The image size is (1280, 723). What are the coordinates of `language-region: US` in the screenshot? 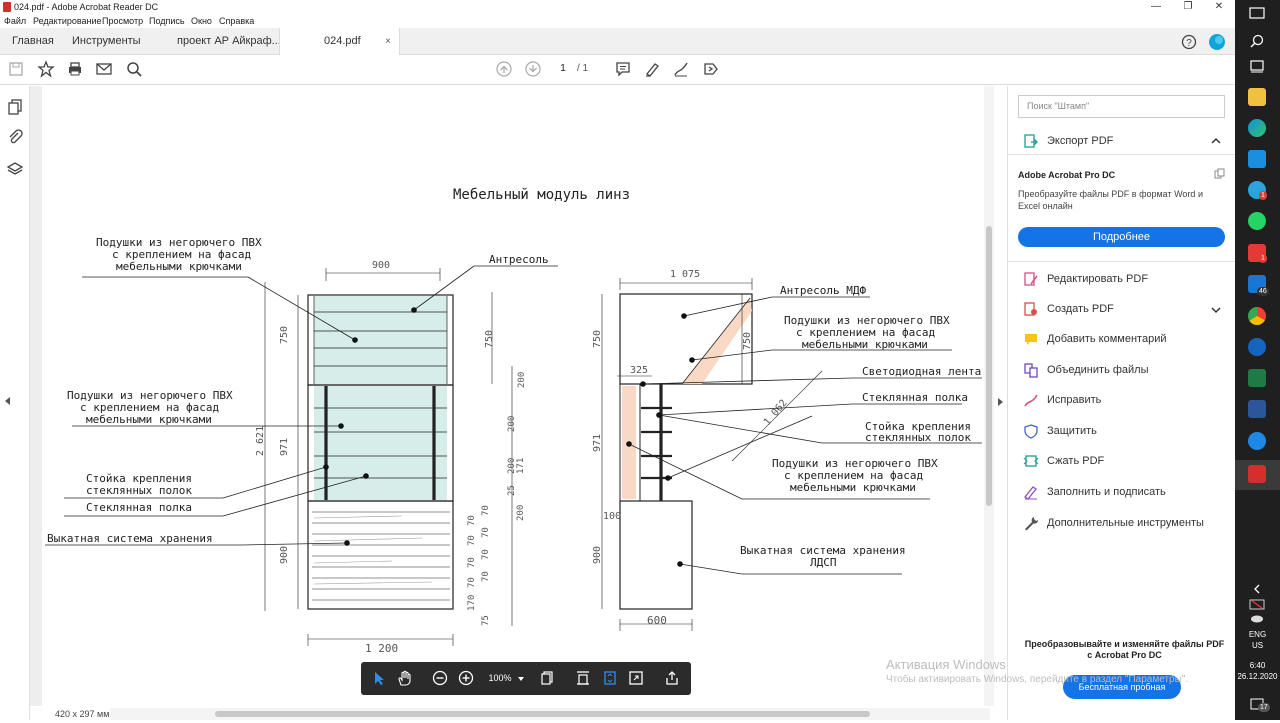 It's located at (1257, 645).